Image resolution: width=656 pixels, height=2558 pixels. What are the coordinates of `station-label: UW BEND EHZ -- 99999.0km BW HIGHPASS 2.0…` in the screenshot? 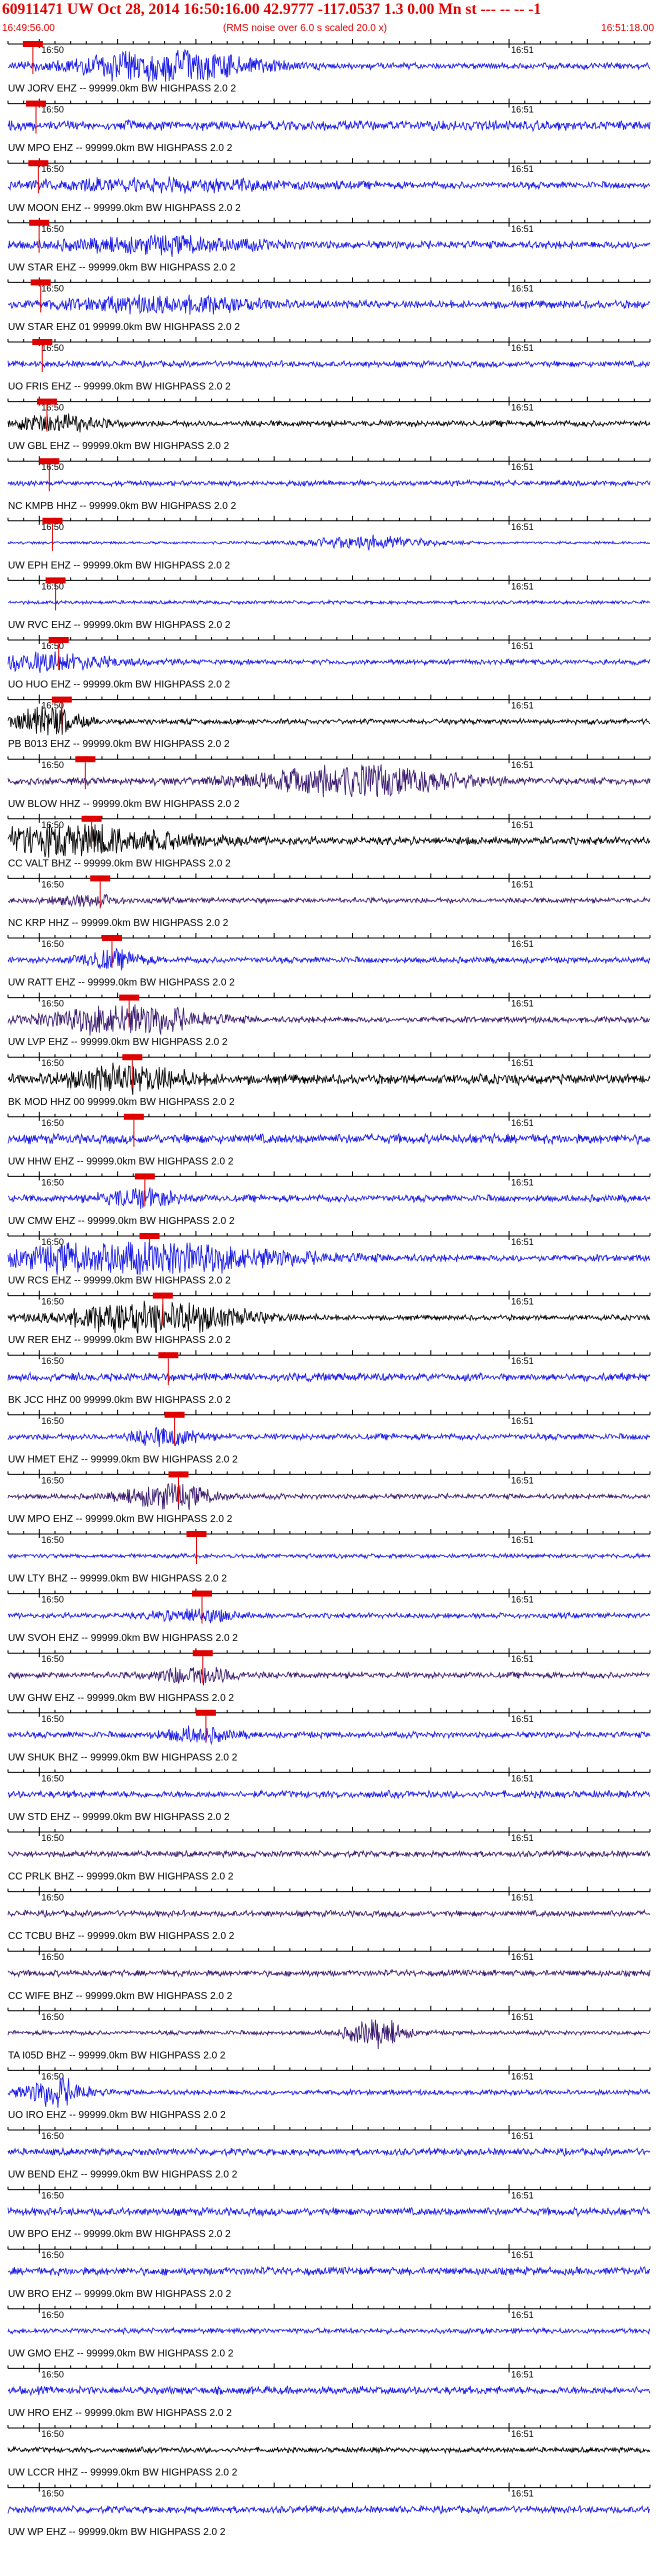 It's located at (123, 2175).